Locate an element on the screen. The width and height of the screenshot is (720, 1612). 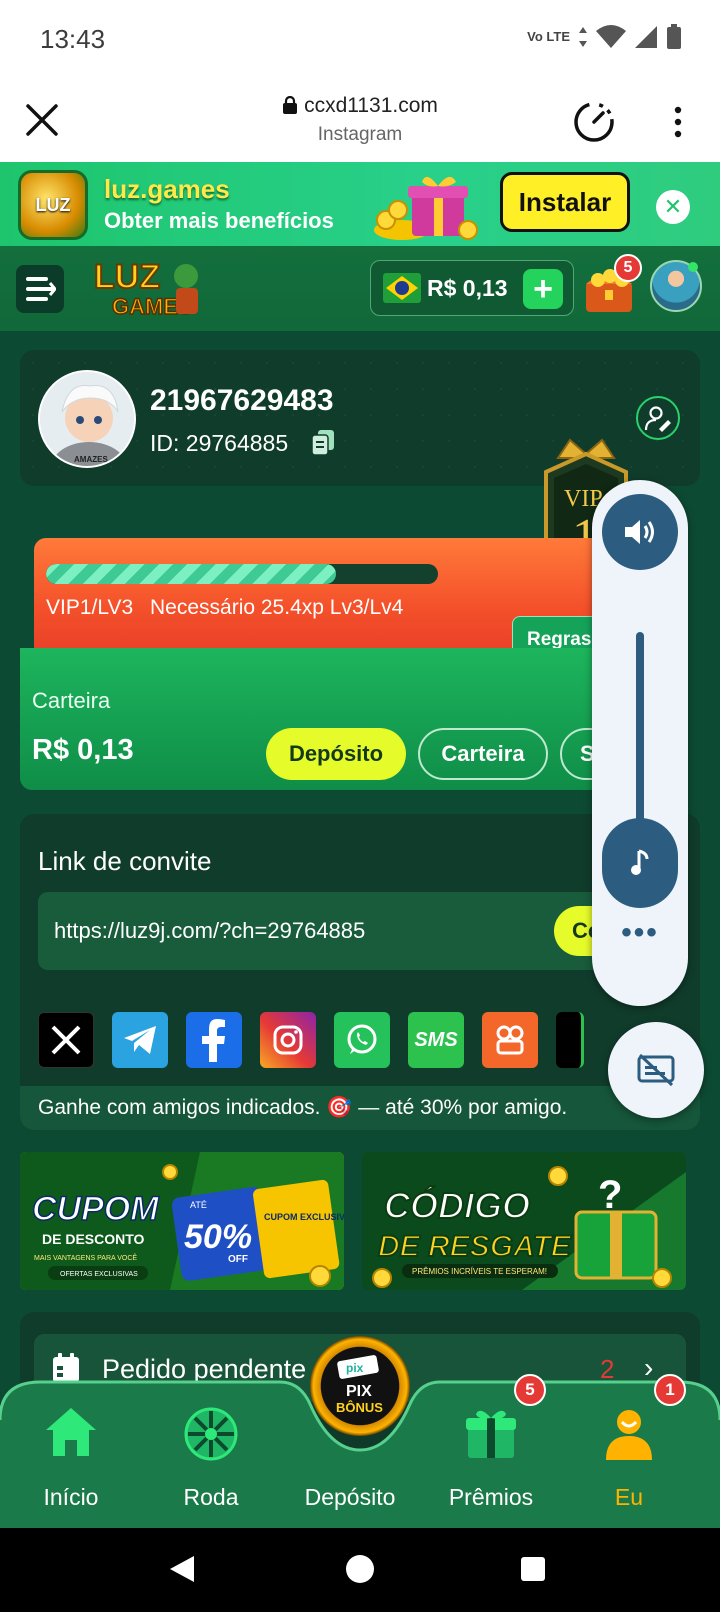
online-indicator is located at coordinates (693, 267).